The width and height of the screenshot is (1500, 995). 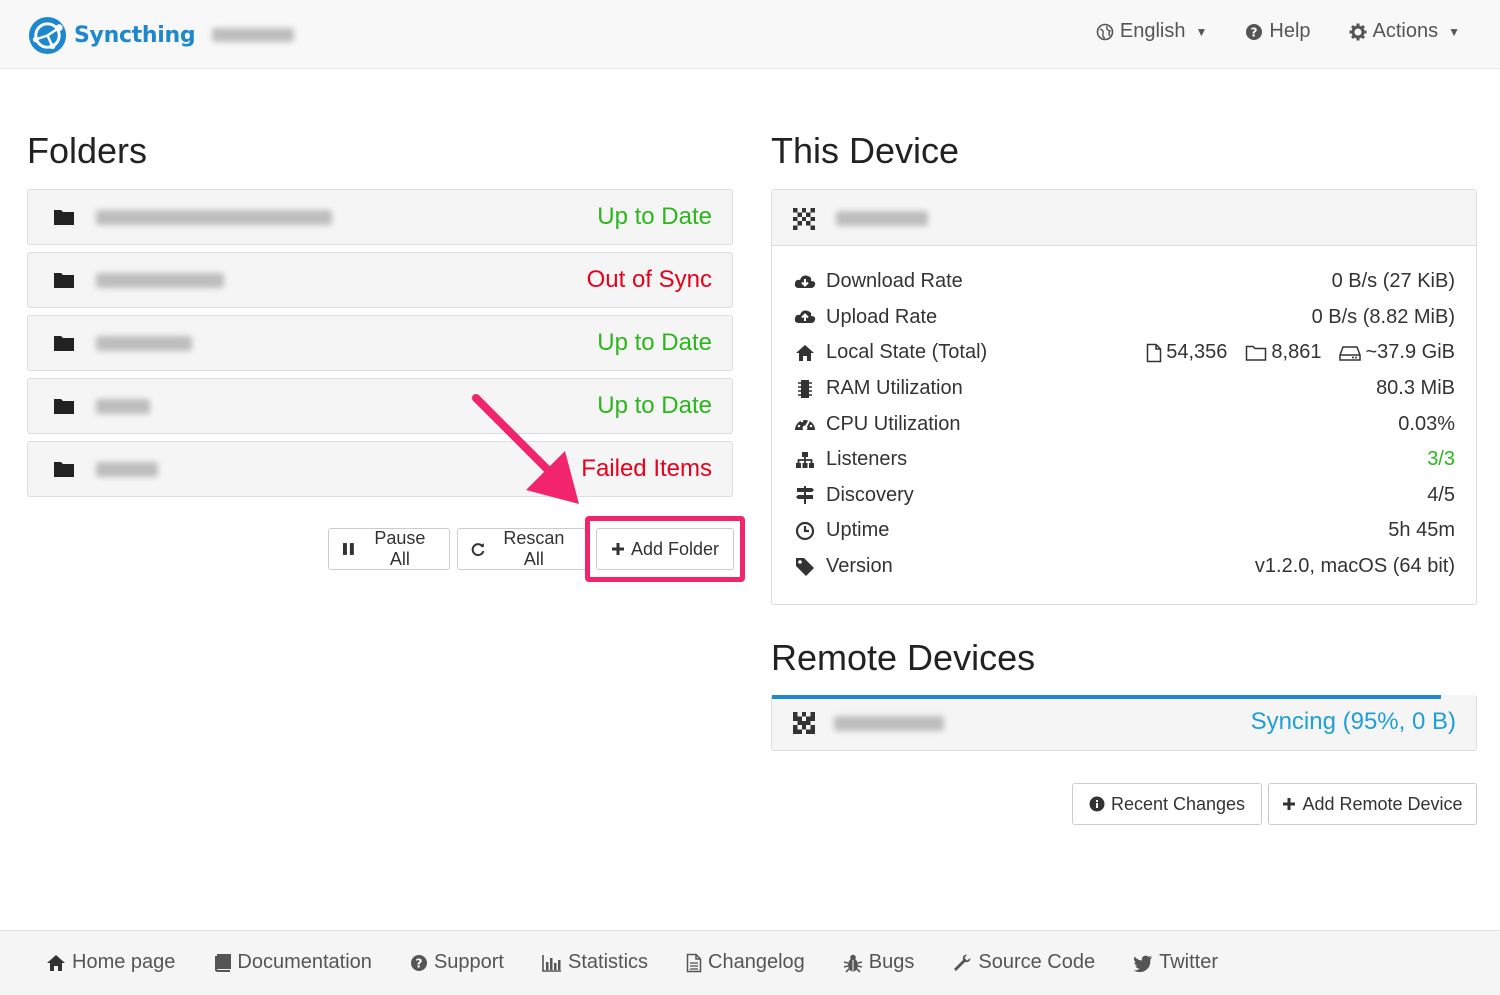 I want to click on twitter-icon, so click(x=1143, y=963).